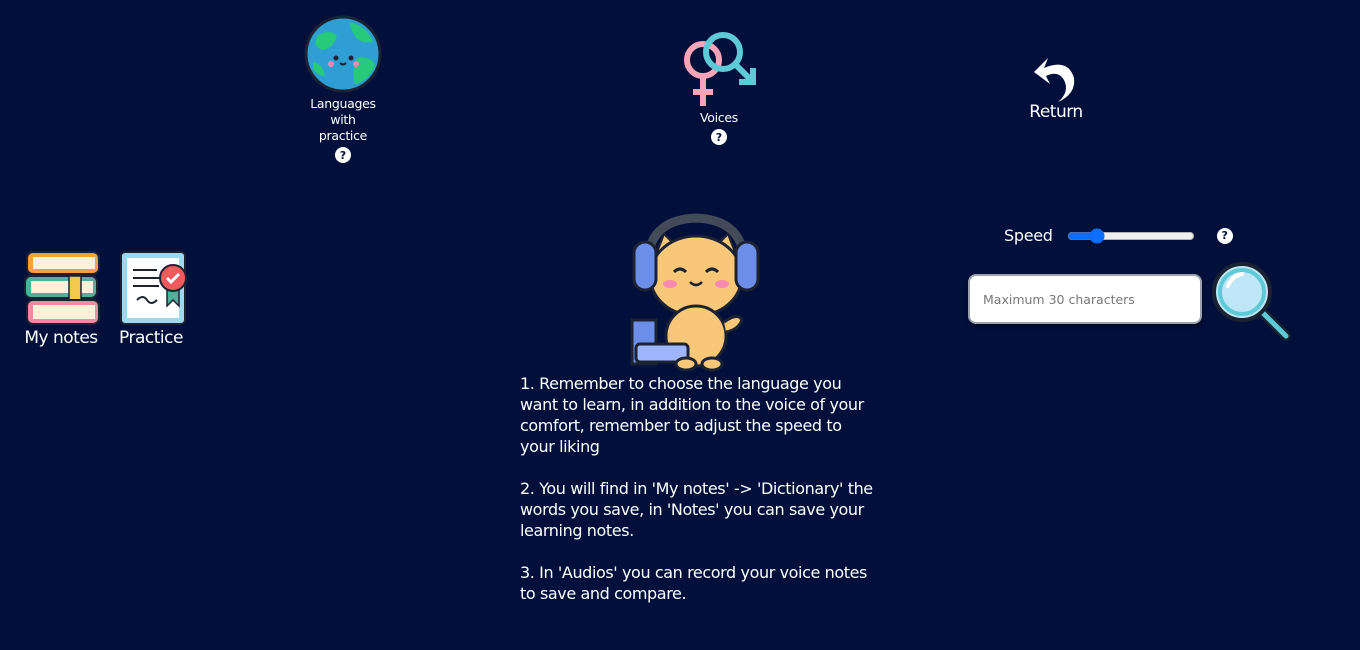 Image resolution: width=1360 pixels, height=650 pixels. What do you see at coordinates (720, 69) in the screenshot?
I see `gender-symbols-icon` at bounding box center [720, 69].